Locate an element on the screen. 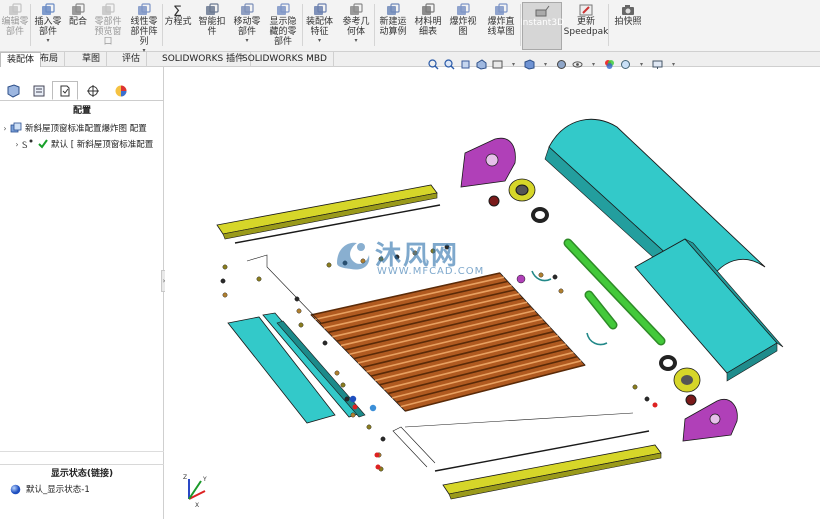  expand-arrow-icon: › is located at coordinates (17, 144).